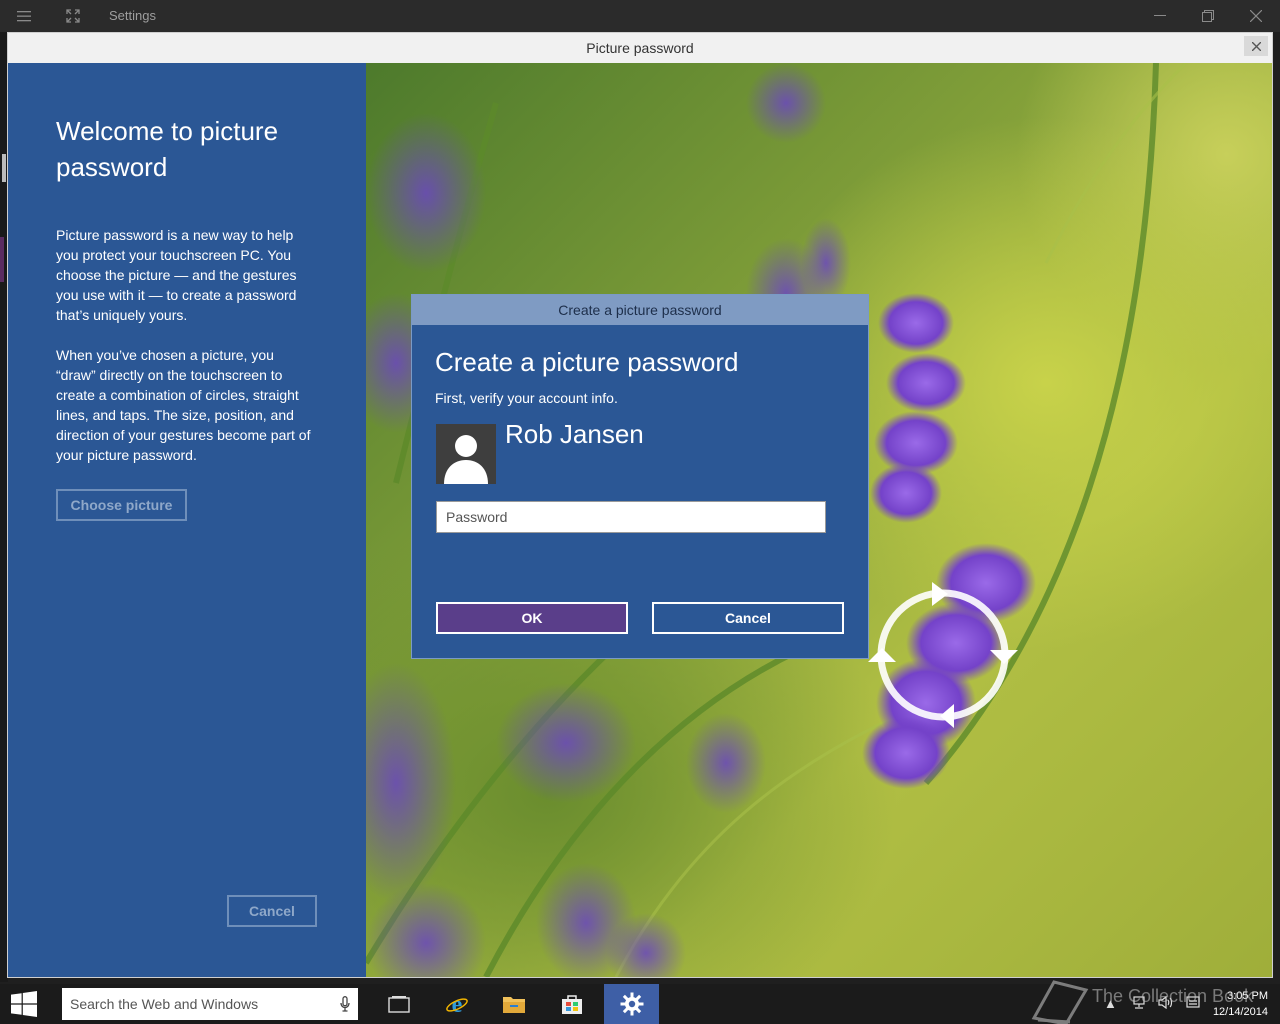 The image size is (1280, 1024). Describe the element at coordinates (132, 15) in the screenshot. I see `window-title: Settings` at that location.